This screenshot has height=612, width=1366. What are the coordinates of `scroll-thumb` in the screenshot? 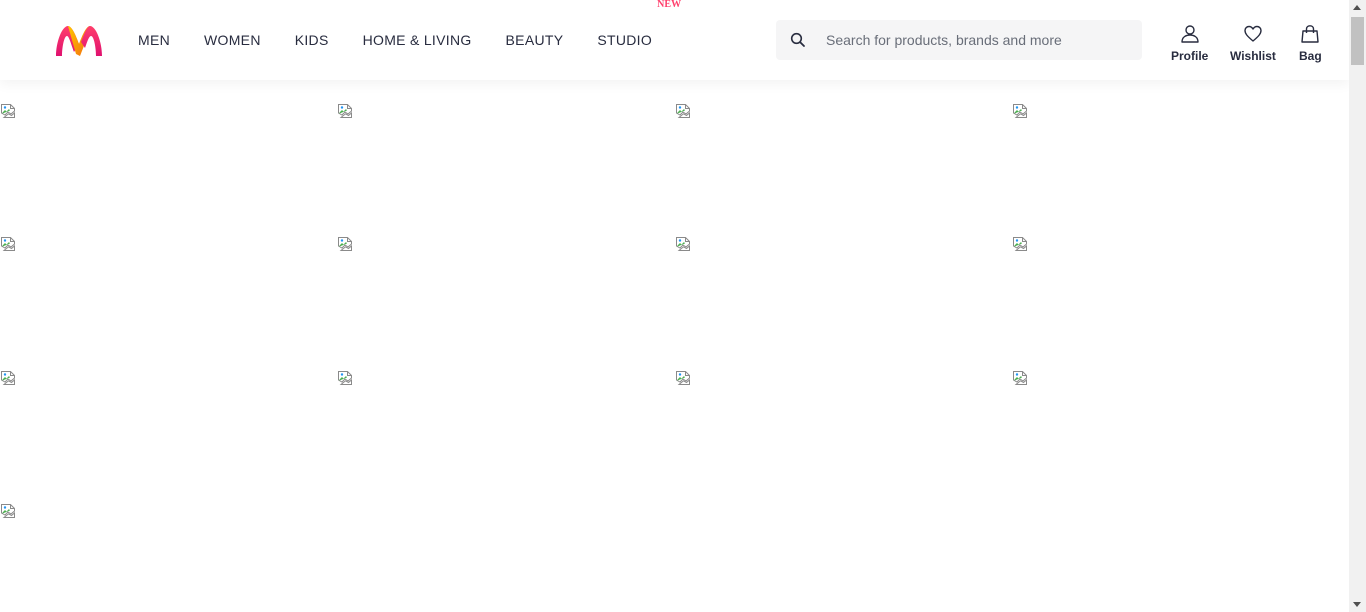 It's located at (1357, 41).